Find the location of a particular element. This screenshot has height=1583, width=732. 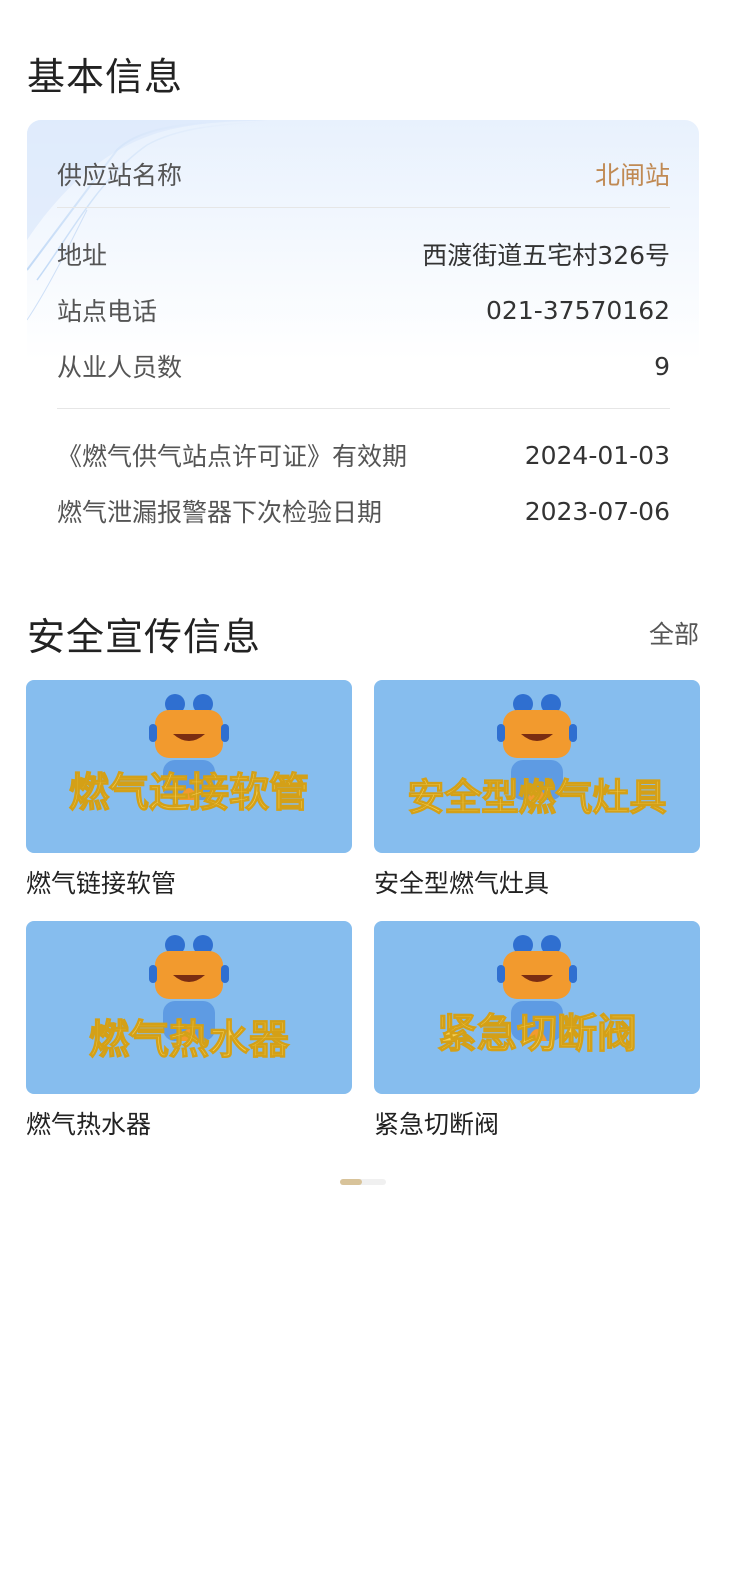

station-name-value: 北闸站 is located at coordinates (632, 175).